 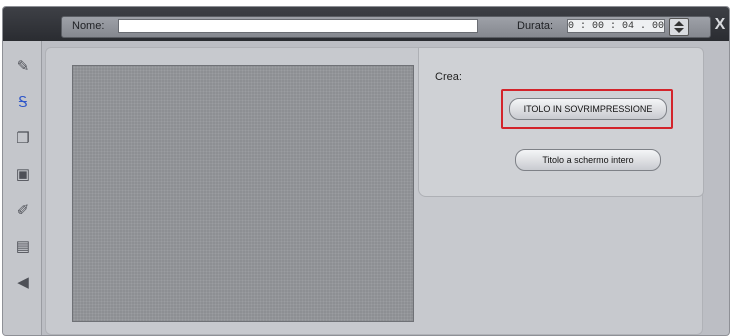 I want to click on layers-icon: ❐, so click(x=23, y=138).